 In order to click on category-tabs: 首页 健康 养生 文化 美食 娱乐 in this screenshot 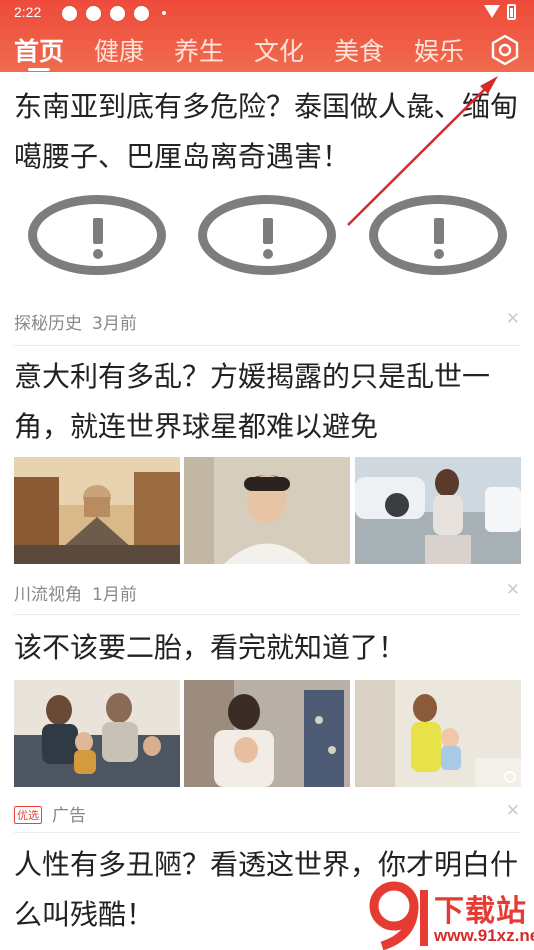, I will do `click(267, 50)`.